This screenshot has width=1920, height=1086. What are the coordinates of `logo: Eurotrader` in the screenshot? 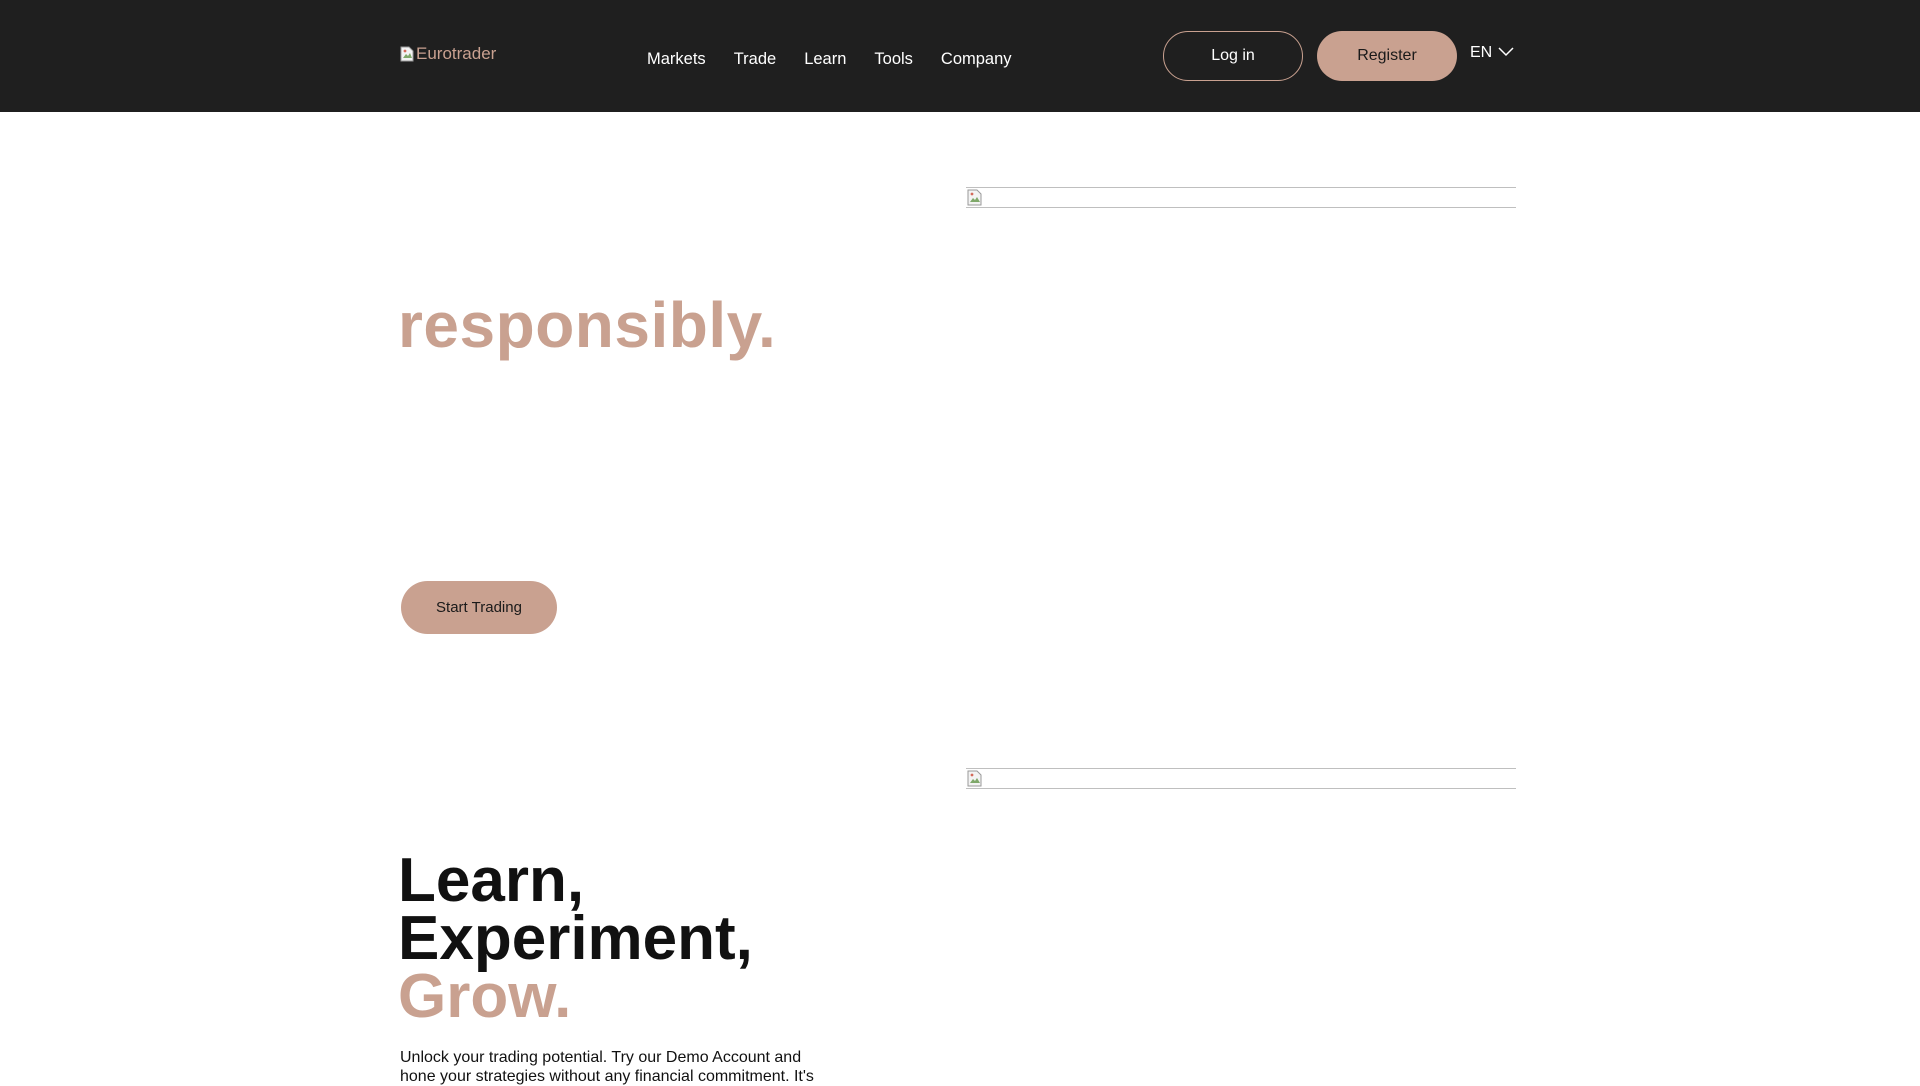 It's located at (448, 54).